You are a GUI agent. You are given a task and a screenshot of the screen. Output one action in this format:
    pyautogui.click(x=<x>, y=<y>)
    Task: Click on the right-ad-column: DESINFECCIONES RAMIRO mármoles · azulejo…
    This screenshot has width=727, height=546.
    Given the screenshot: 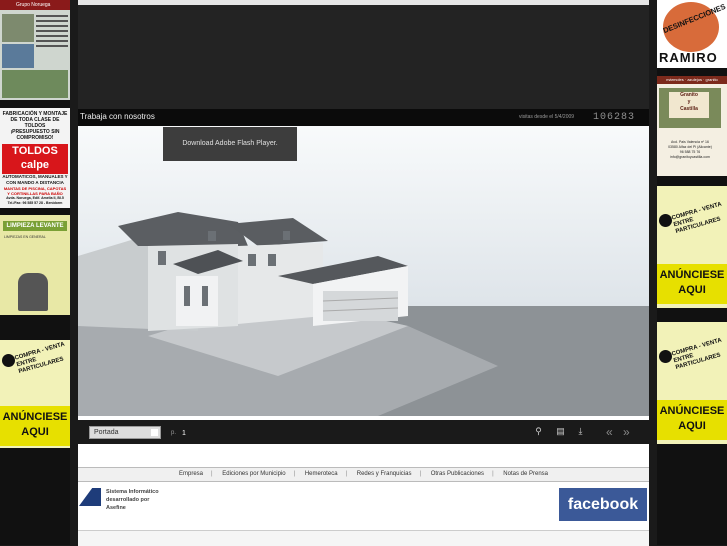 What is the action you would take?
    pyautogui.click(x=692, y=272)
    